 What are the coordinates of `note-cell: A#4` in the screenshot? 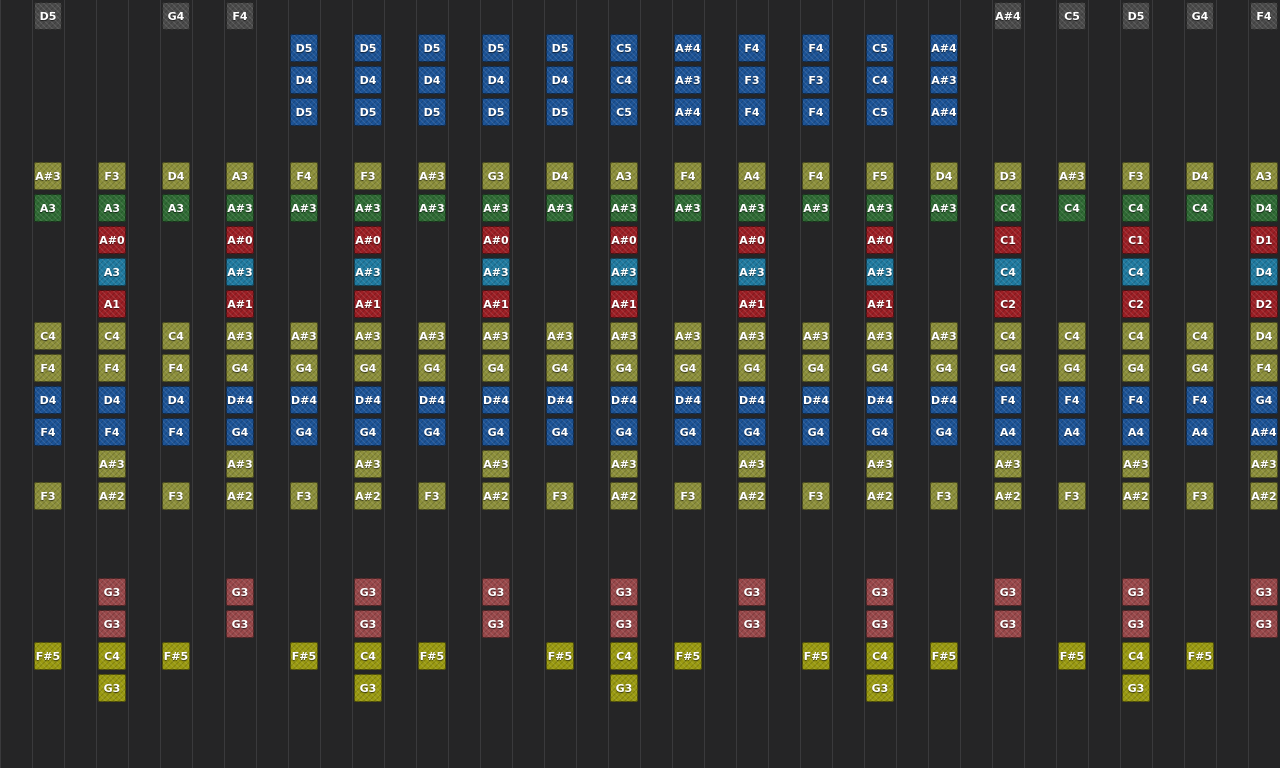 It's located at (1264, 432).